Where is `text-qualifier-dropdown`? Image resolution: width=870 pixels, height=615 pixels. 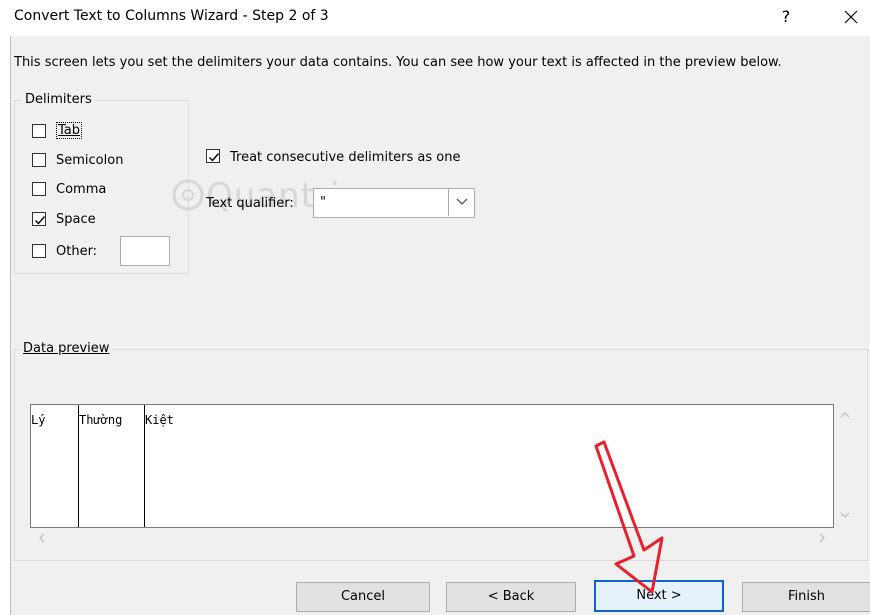 text-qualifier-dropdown is located at coordinates (461, 202).